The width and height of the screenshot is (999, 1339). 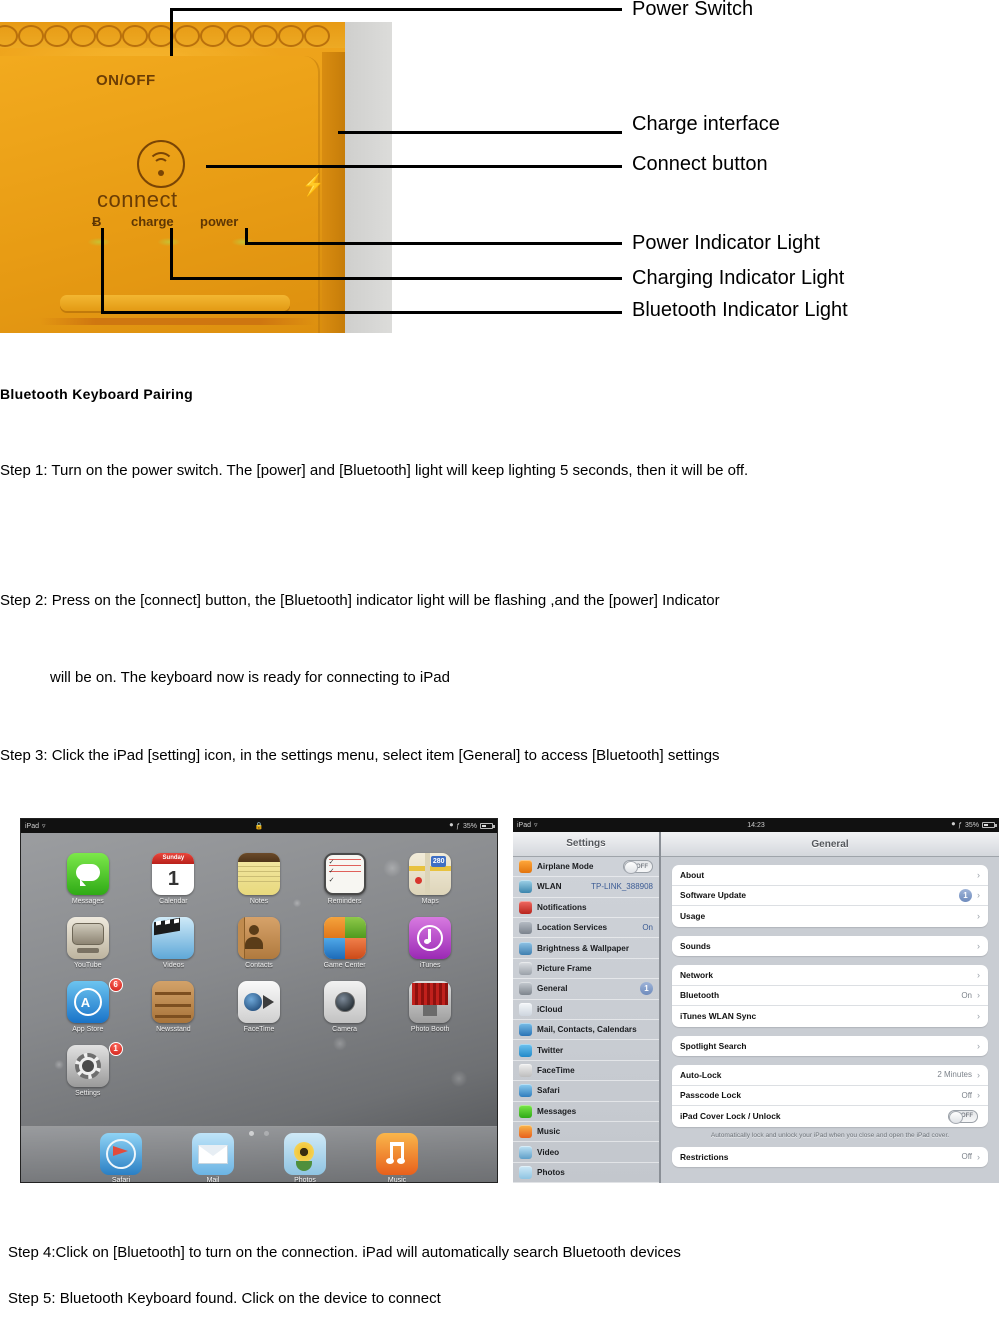 I want to click on twitter-icon, so click(x=525, y=1050).